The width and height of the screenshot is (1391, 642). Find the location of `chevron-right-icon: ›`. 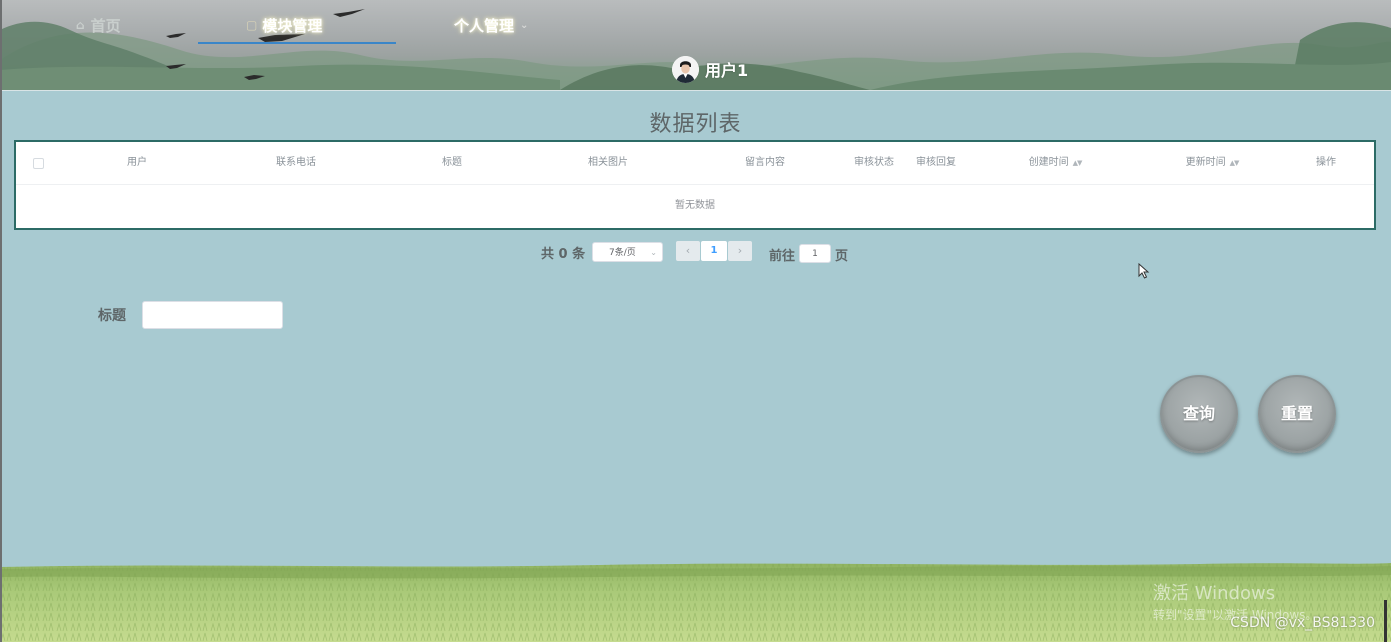

chevron-right-icon: › is located at coordinates (740, 250).